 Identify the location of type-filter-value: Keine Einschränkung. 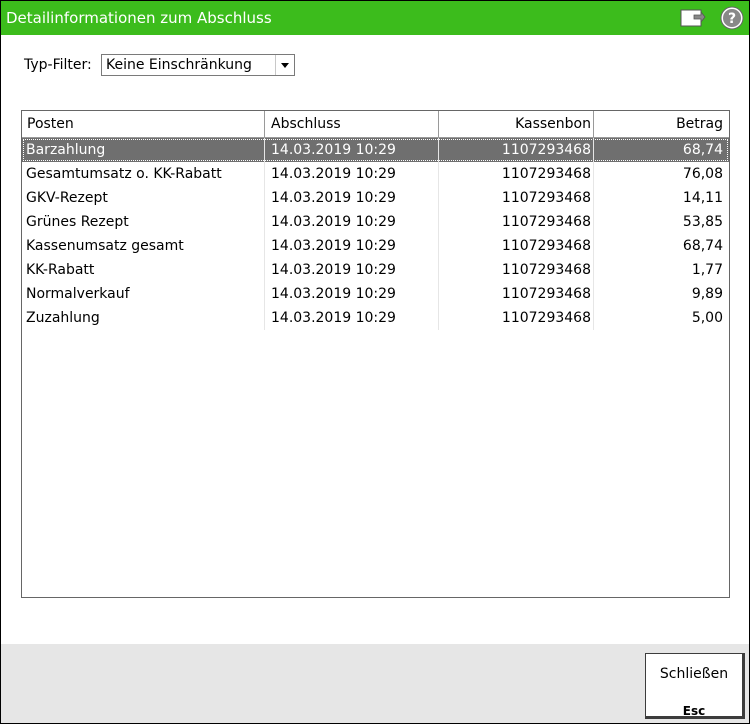
(179, 65).